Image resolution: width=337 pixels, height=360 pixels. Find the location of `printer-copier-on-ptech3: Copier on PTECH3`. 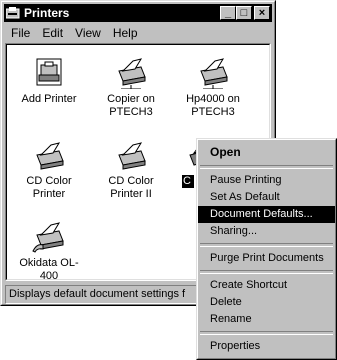

printer-copier-on-ptech3: Copier on PTECH3 is located at coordinates (131, 88).